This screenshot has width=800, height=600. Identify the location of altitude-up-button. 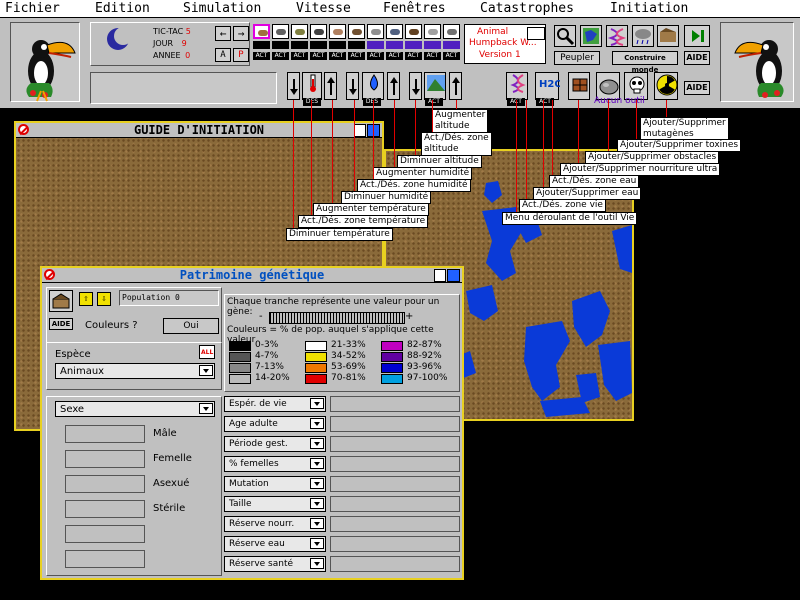
(455, 86).